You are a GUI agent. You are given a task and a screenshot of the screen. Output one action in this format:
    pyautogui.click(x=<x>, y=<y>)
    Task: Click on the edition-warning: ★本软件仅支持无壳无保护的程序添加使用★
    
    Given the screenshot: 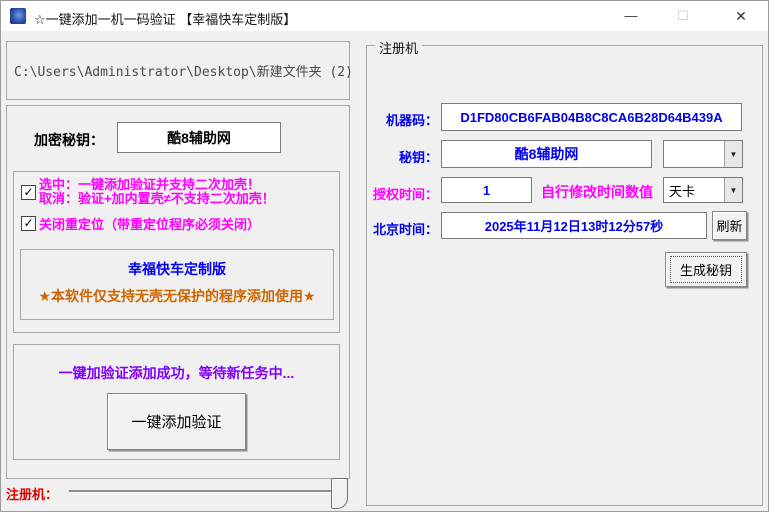 What is the action you would take?
    pyautogui.click(x=177, y=296)
    